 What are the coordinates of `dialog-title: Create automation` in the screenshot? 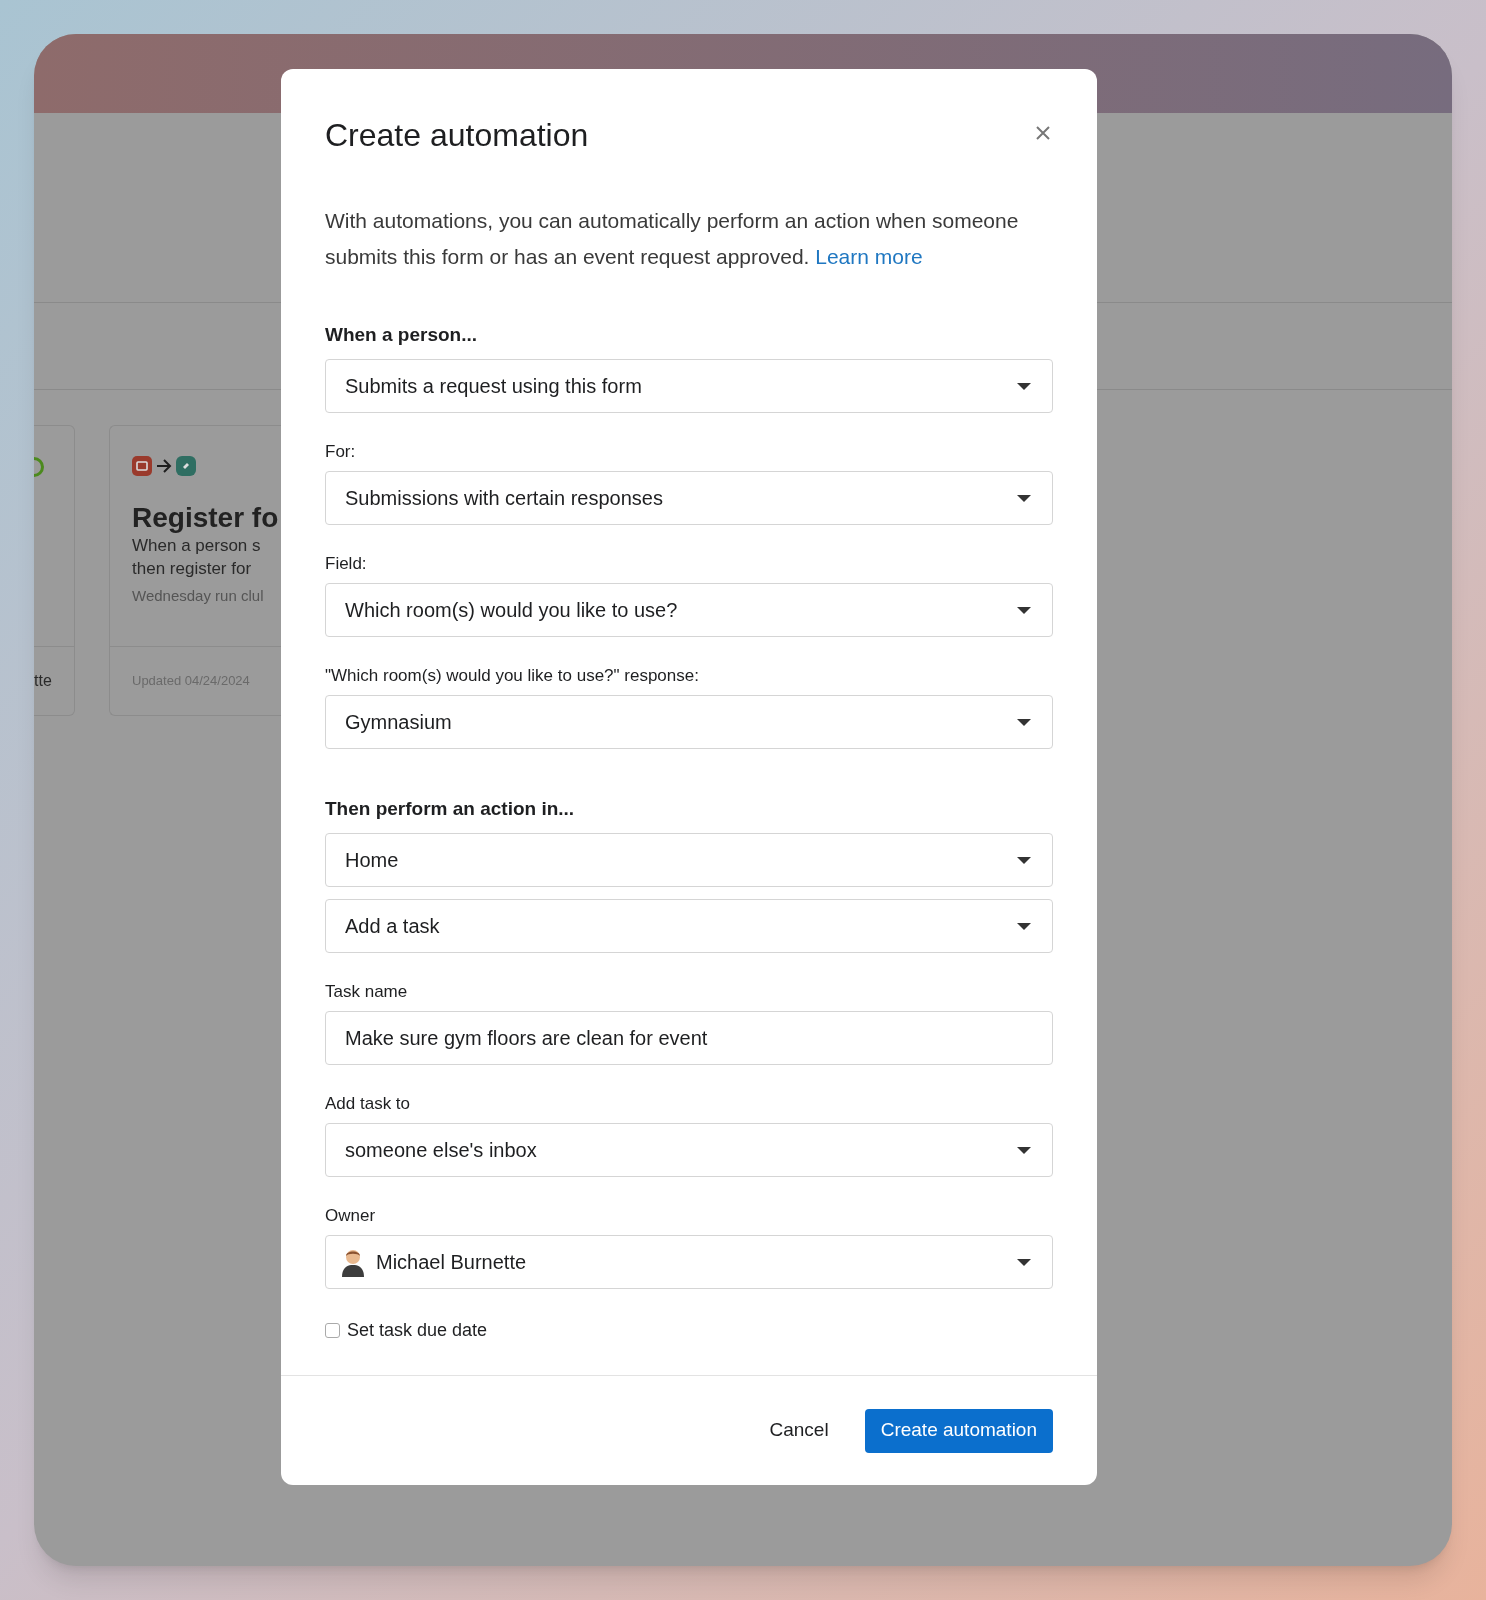 It's located at (457, 135).